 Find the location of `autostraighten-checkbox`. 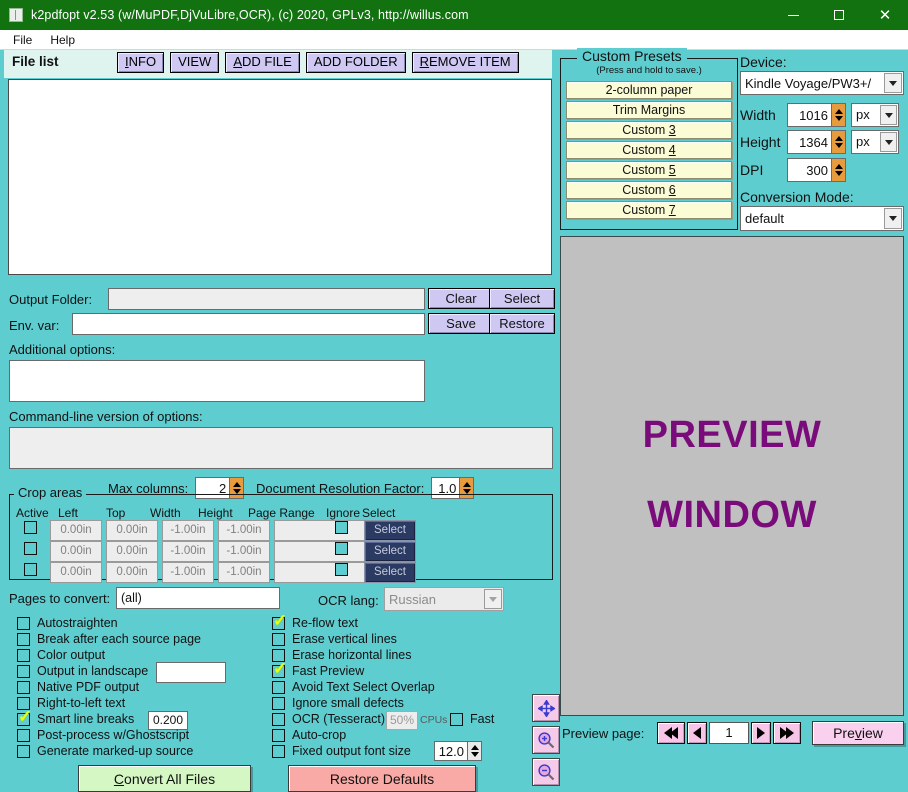

autostraighten-checkbox is located at coordinates (23, 623).